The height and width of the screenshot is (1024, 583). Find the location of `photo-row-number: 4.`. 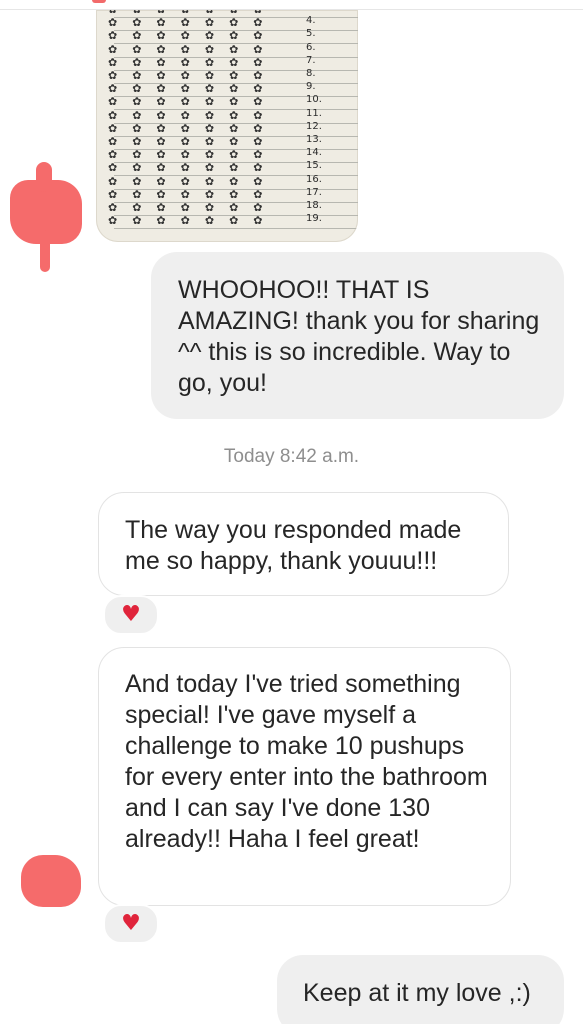

photo-row-number: 4. is located at coordinates (311, 21).